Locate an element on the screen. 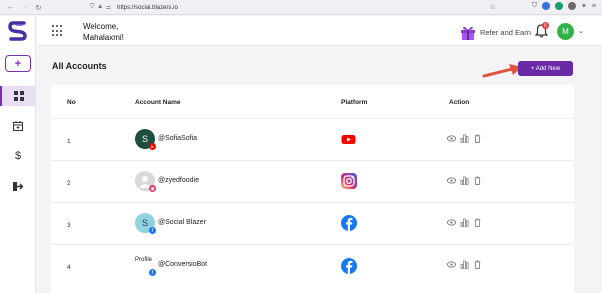 The width and height of the screenshot is (602, 293). user-avatar: M is located at coordinates (565, 31).